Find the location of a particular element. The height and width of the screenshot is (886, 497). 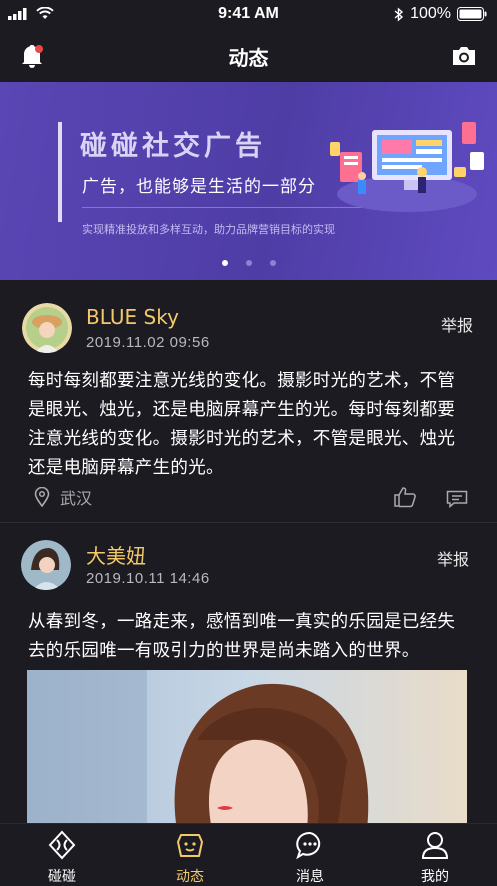

battery-percent: 100% is located at coordinates (430, 13).